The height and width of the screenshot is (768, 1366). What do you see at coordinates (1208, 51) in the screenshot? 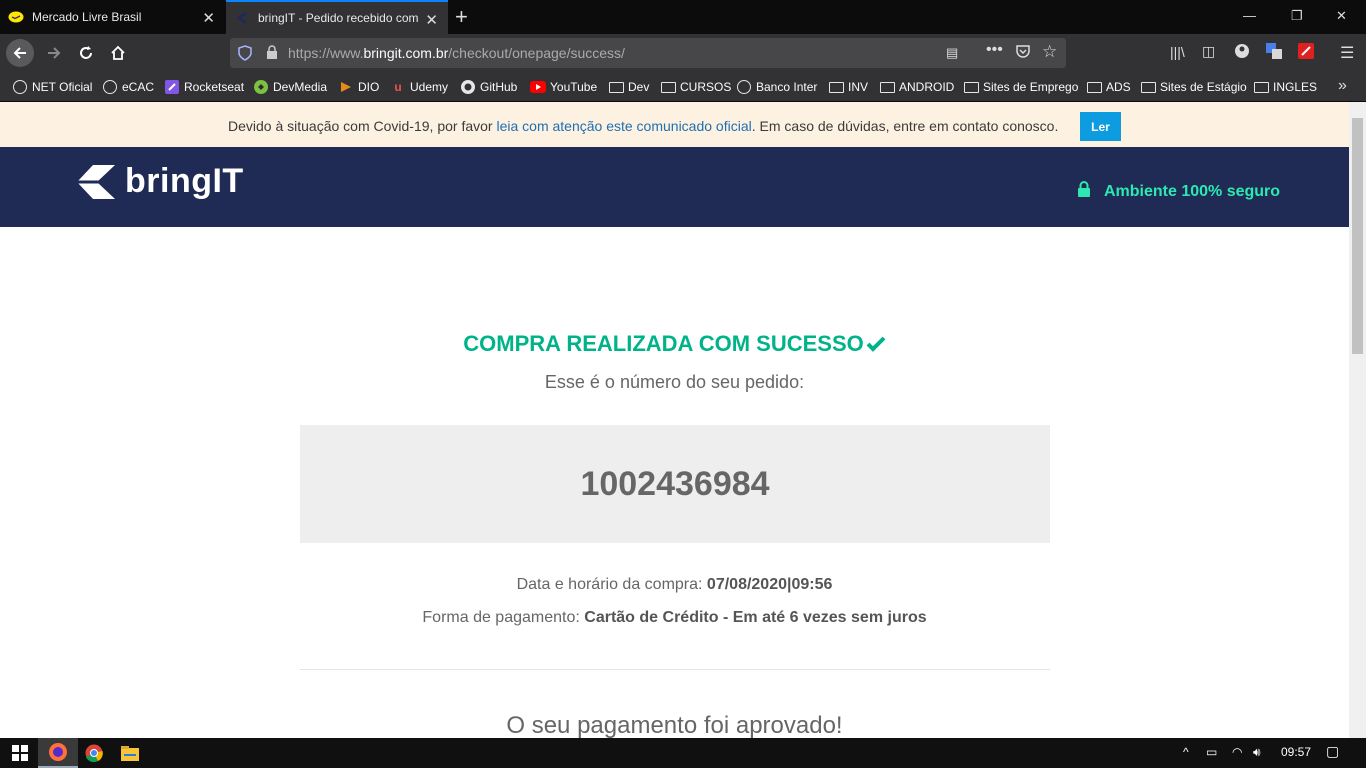
I see `sidebar-icon: ◫` at bounding box center [1208, 51].